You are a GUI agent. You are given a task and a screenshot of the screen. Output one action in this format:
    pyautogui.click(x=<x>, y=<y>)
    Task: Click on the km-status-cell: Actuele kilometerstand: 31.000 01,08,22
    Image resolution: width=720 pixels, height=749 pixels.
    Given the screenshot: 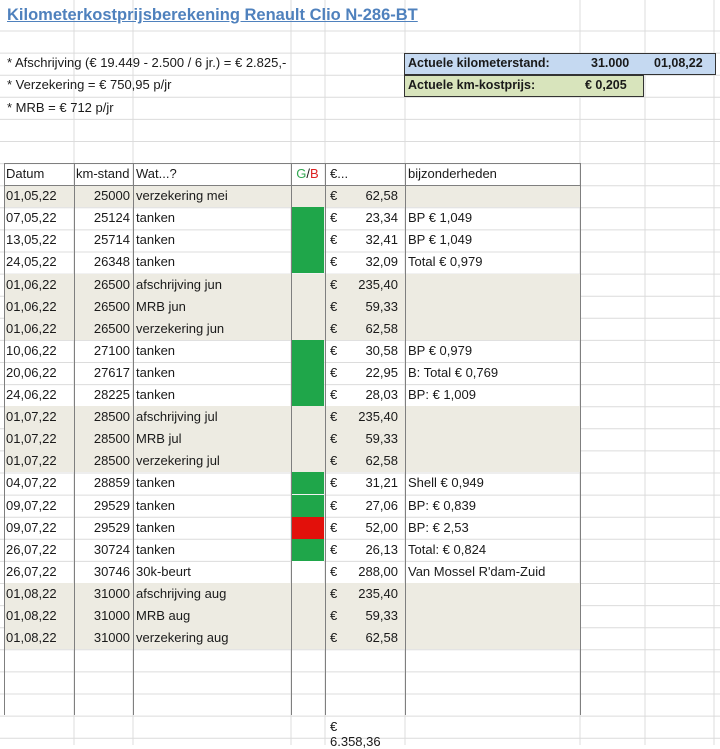 What is the action you would take?
    pyautogui.click(x=560, y=64)
    